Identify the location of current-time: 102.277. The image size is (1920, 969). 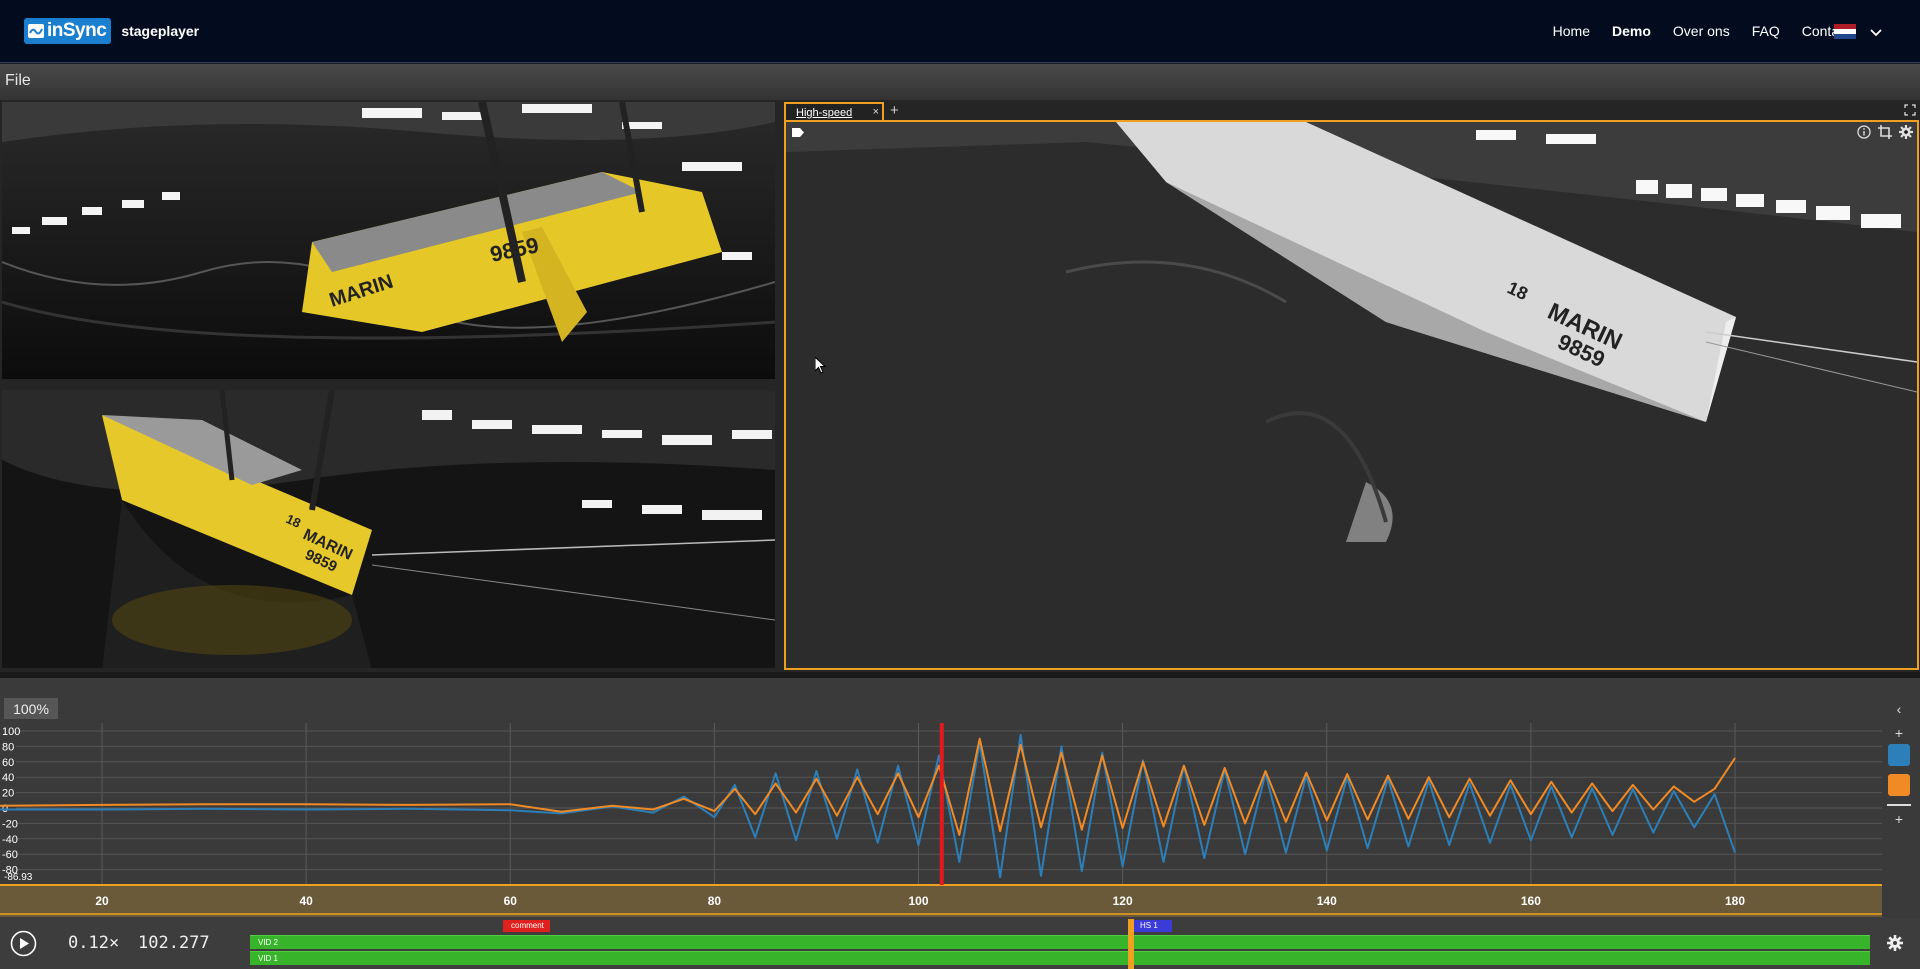
(174, 943).